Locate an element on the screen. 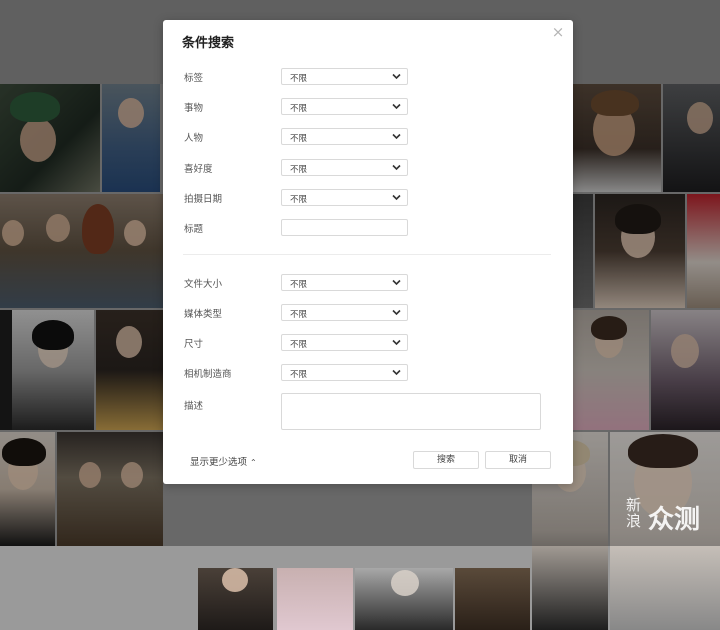 The width and height of the screenshot is (720, 630). field-label: 尺寸 is located at coordinates (194, 344).